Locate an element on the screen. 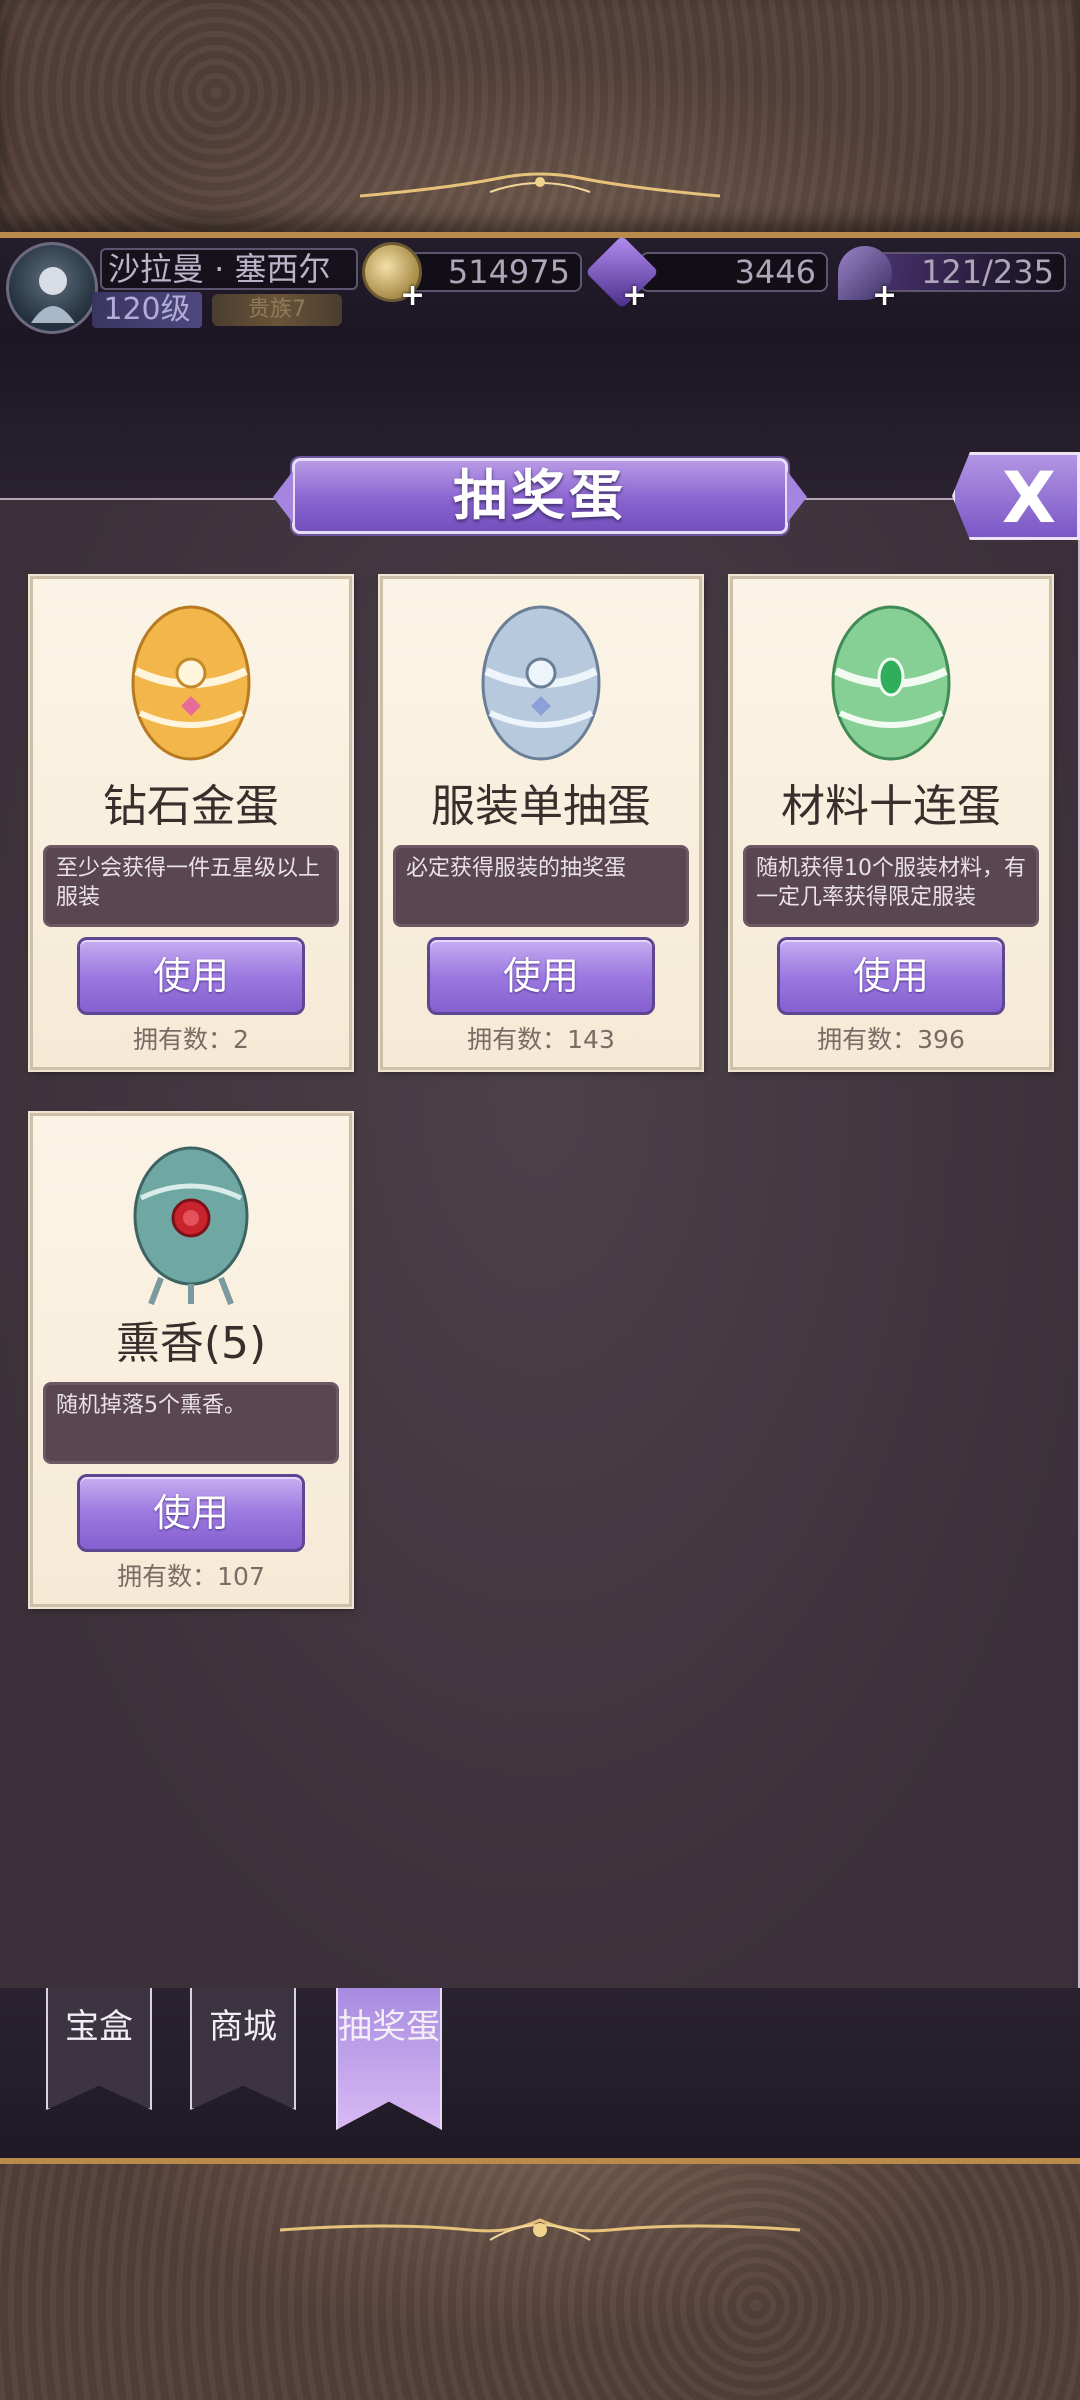 The image size is (1080, 2400). egg-card-incense: 熏香(5) 随机掉落5个熏香。 使用 拥有数：107 is located at coordinates (191, 1360).